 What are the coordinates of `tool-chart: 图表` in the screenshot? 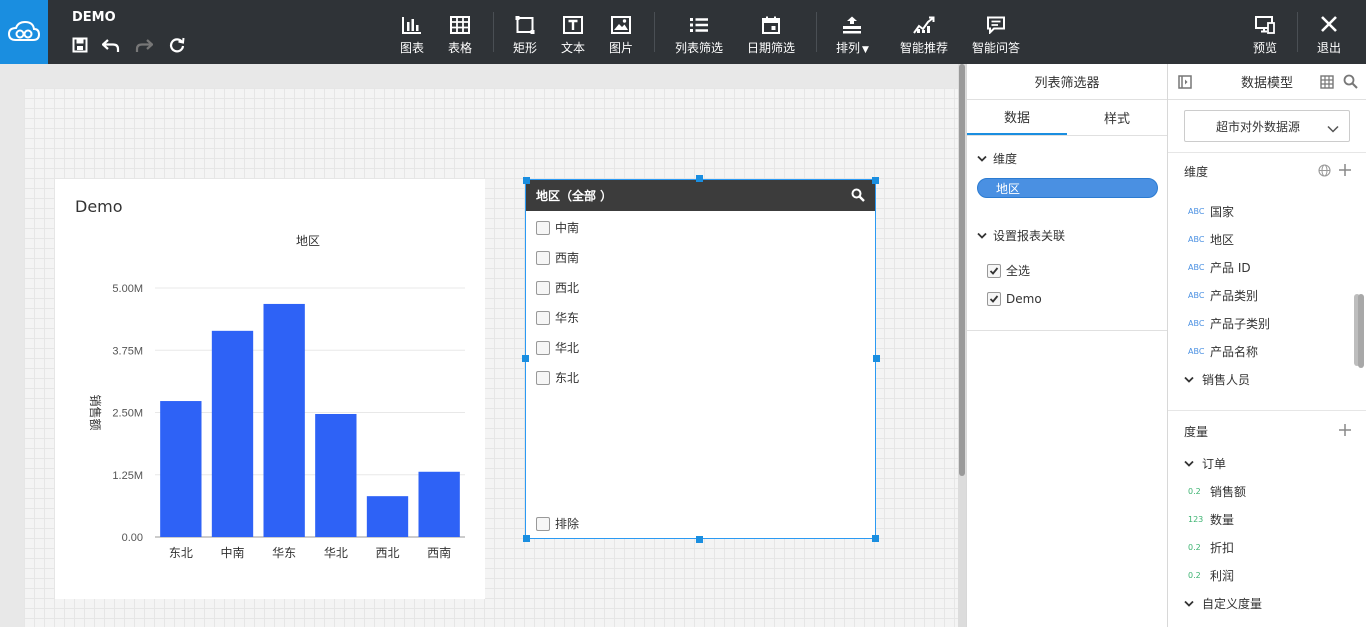 It's located at (412, 33).